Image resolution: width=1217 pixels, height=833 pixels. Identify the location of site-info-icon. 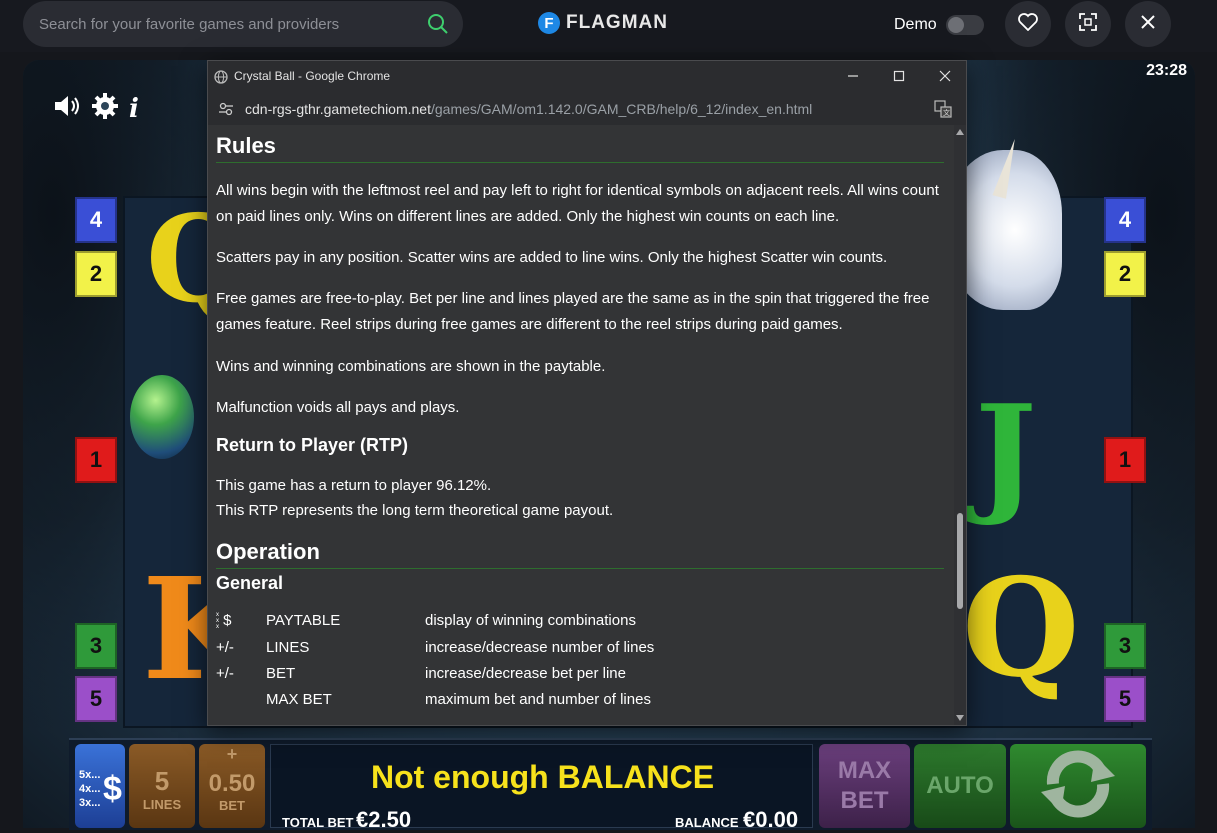
(226, 111).